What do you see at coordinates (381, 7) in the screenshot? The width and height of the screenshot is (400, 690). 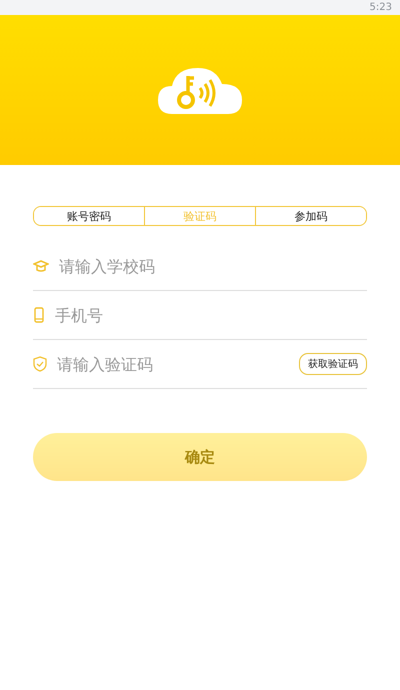 I see `status-time: 5:23` at bounding box center [381, 7].